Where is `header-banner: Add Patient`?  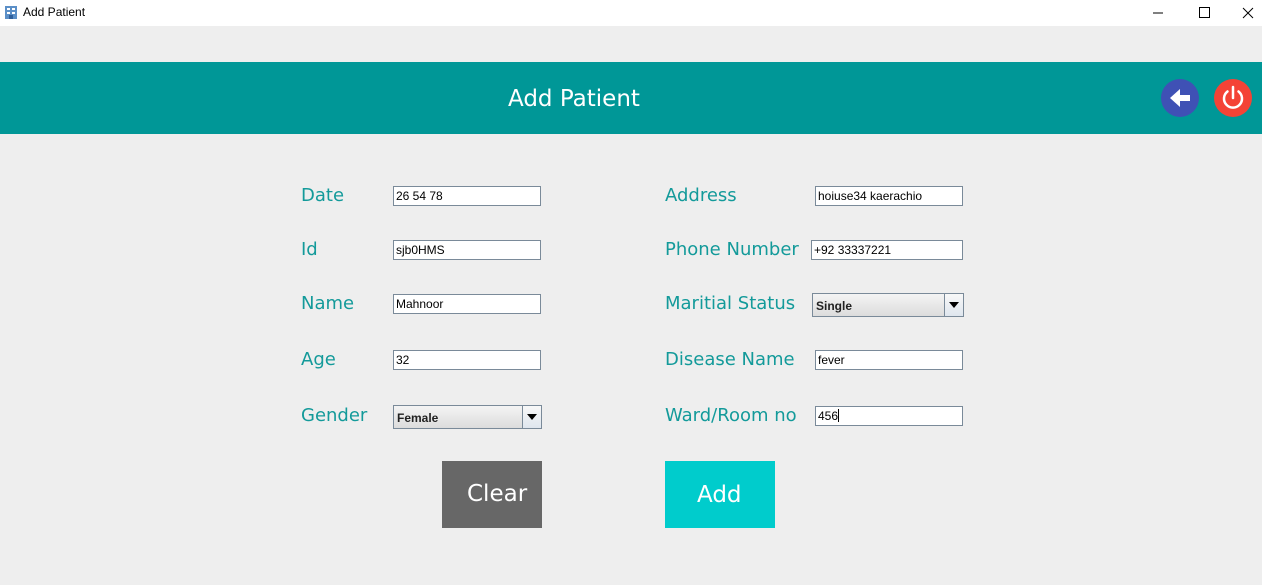
header-banner: Add Patient is located at coordinates (631, 98).